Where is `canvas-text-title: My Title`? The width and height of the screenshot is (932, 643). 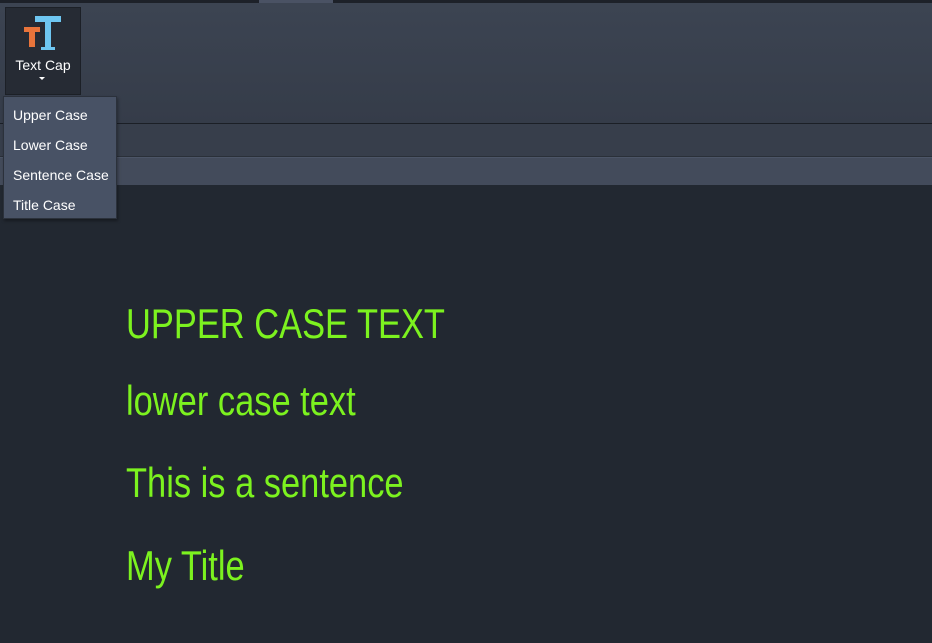 canvas-text-title: My Title is located at coordinates (185, 566).